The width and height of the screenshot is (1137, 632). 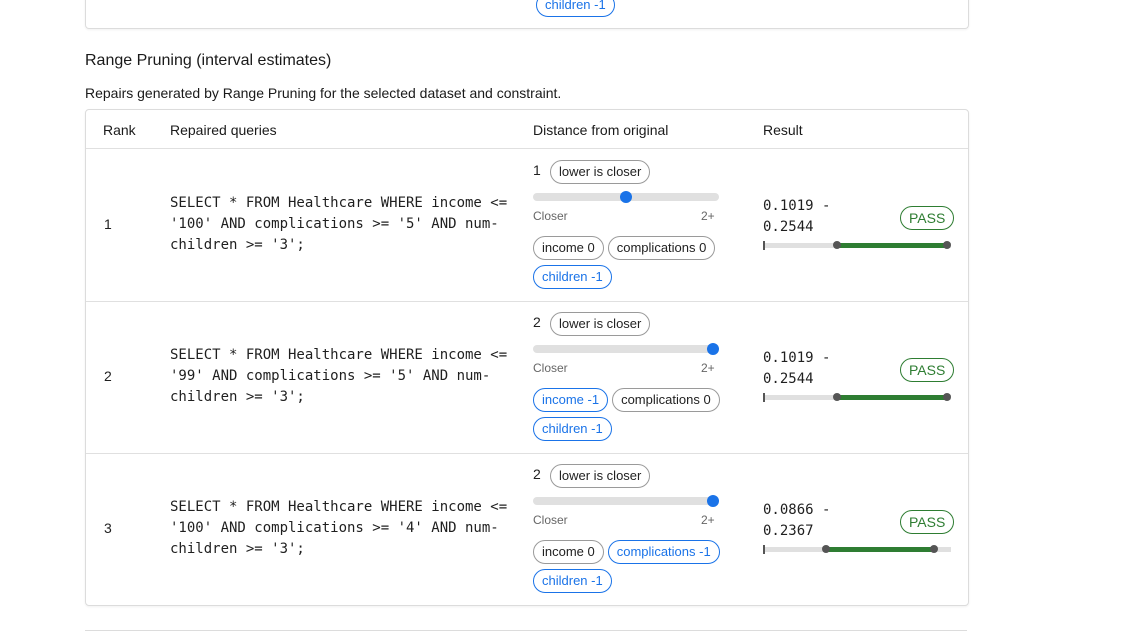 I want to click on chip-complications: complications -1, so click(x=663, y=552).